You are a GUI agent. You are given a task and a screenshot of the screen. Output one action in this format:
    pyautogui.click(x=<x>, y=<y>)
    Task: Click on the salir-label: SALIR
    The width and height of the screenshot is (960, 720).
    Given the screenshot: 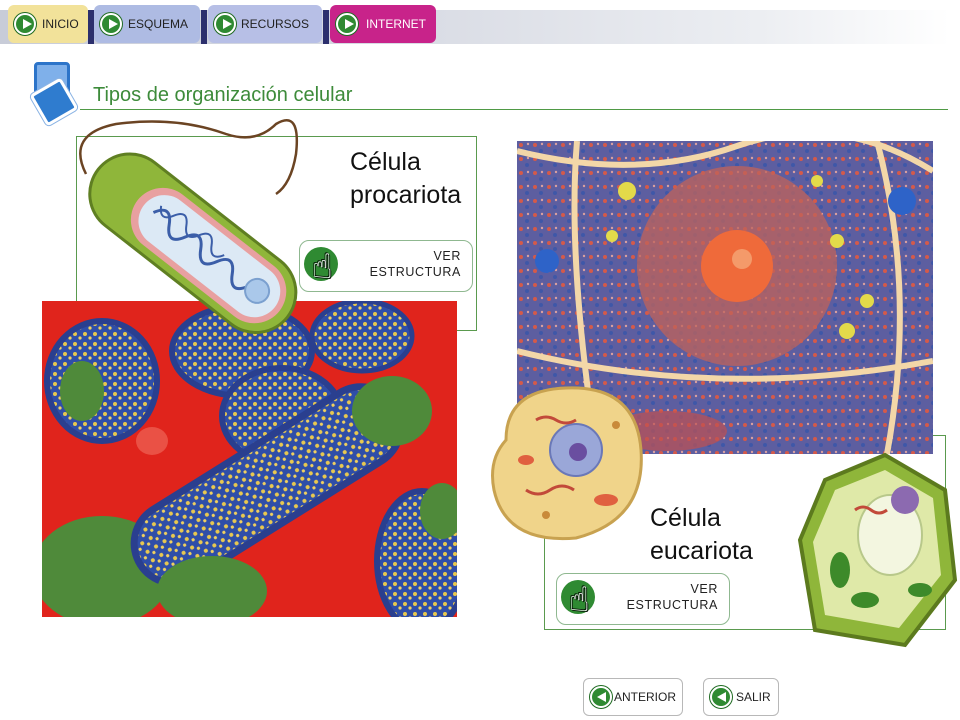 What is the action you would take?
    pyautogui.click(x=753, y=697)
    